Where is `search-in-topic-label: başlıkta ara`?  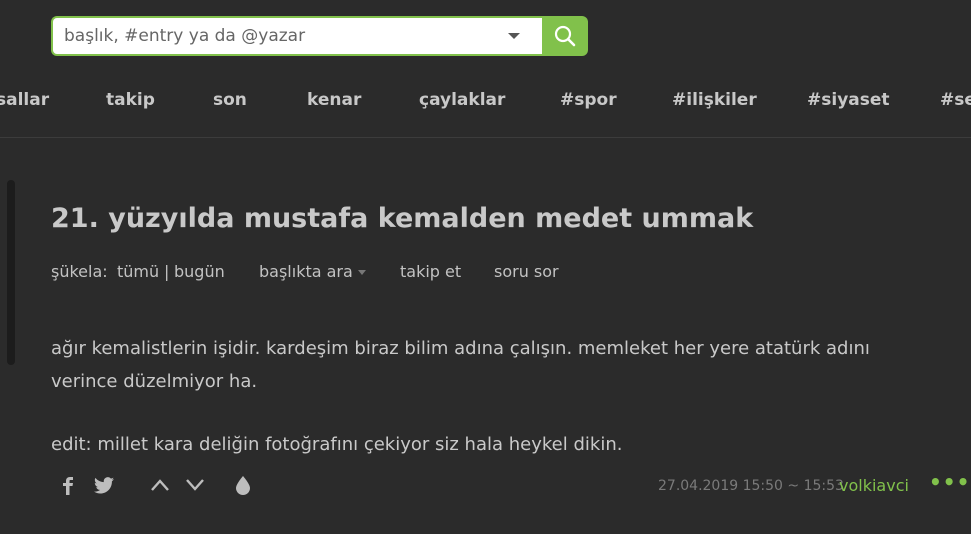 search-in-topic-label: başlıkta ara is located at coordinates (306, 271).